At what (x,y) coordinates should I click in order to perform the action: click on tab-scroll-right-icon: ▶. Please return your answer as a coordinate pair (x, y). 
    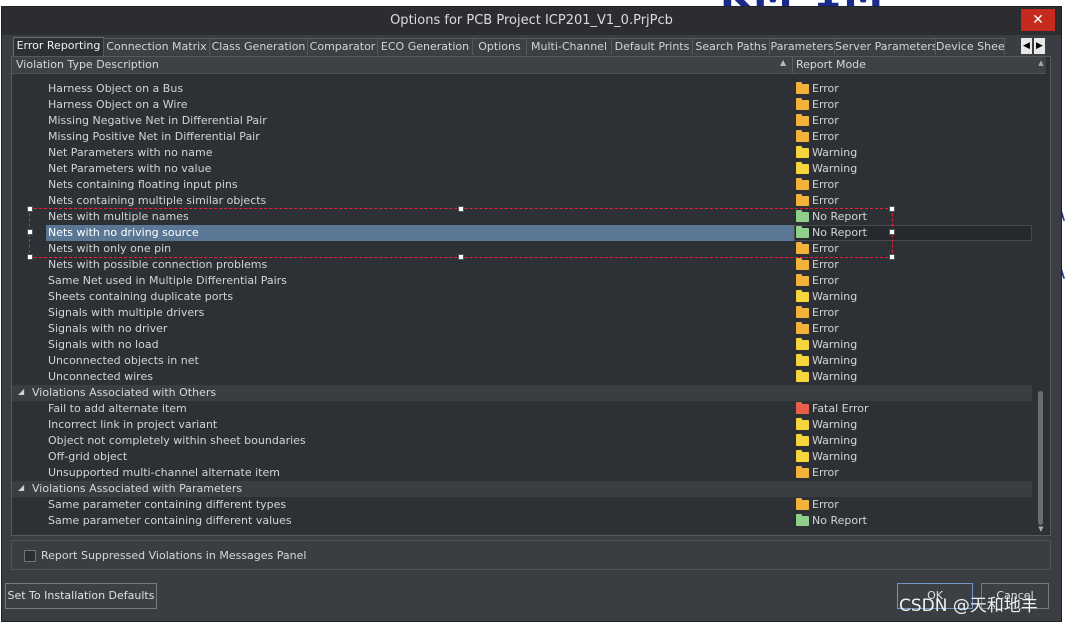
    Looking at the image, I should click on (1039, 46).